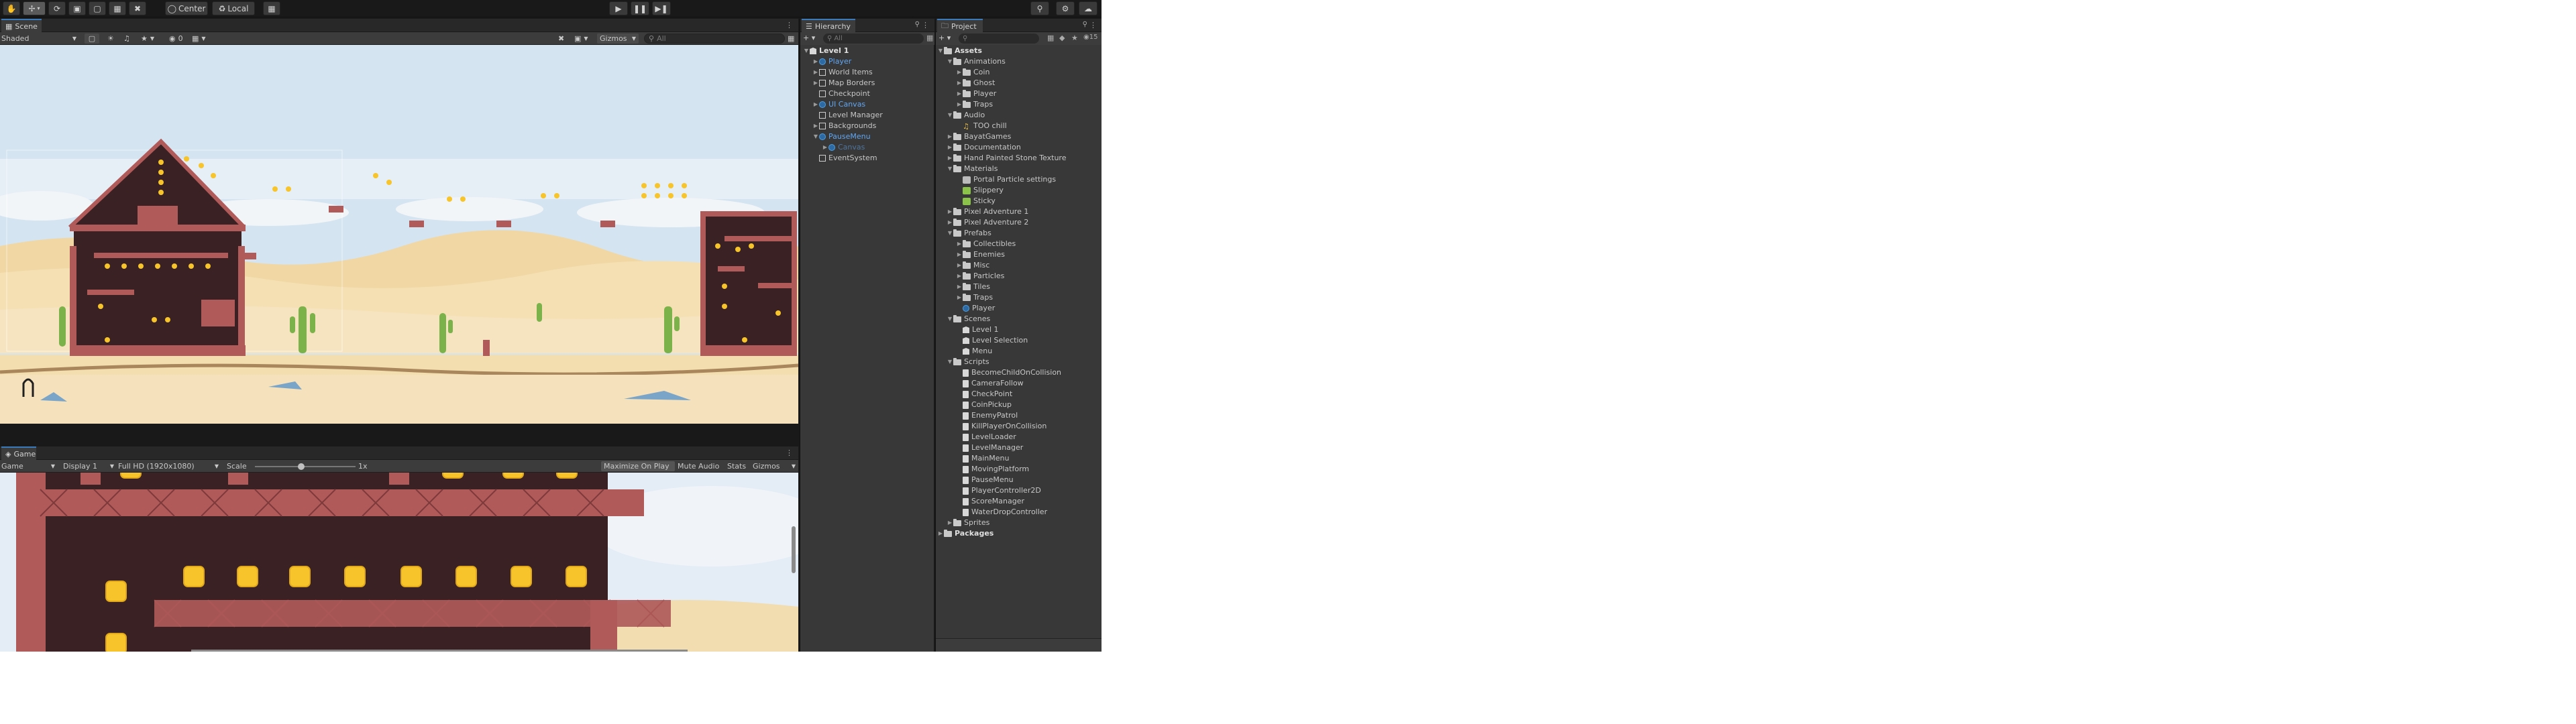 This screenshot has height=724, width=2576. Describe the element at coordinates (867, 61) in the screenshot. I see `hierarchy-item-row: ▶ Player` at that location.